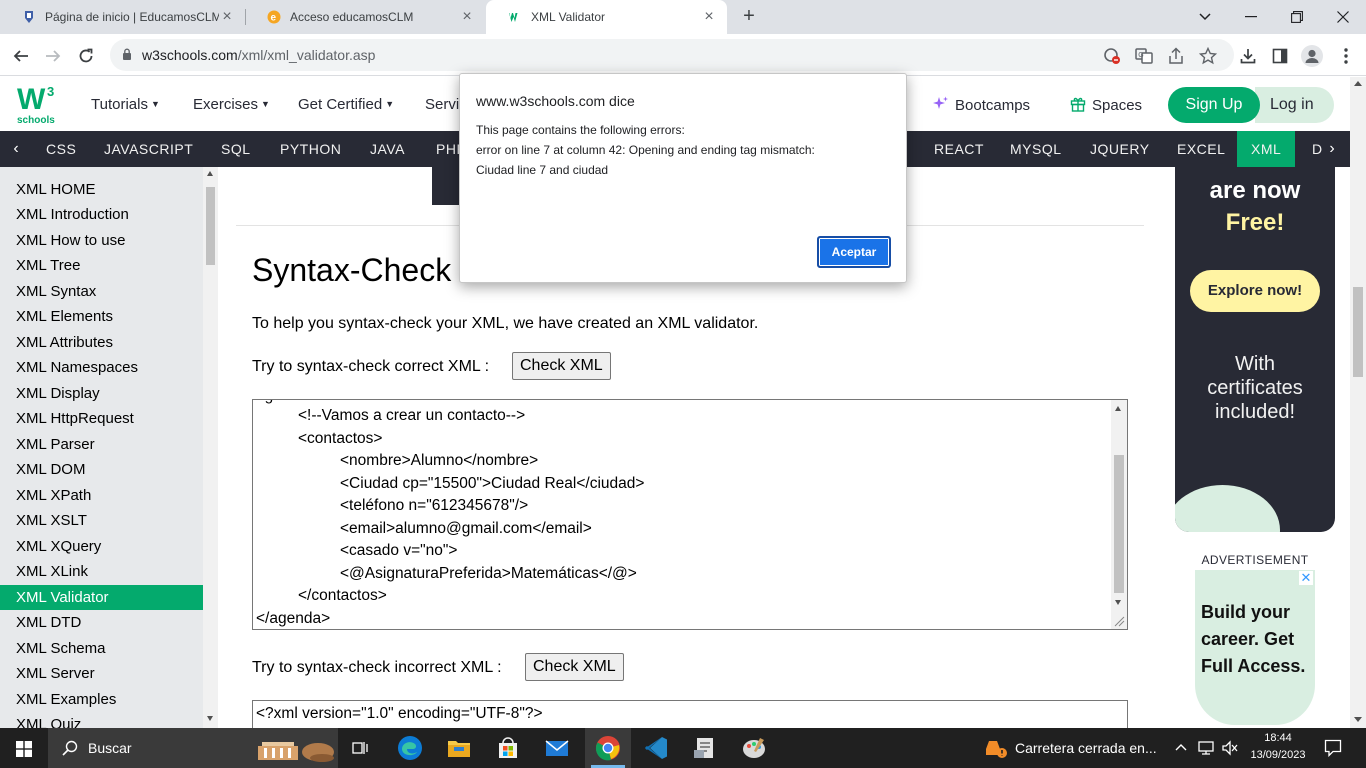  Describe the element at coordinates (1036, 149) in the screenshot. I see `topic-mysql: MYSQL` at that location.